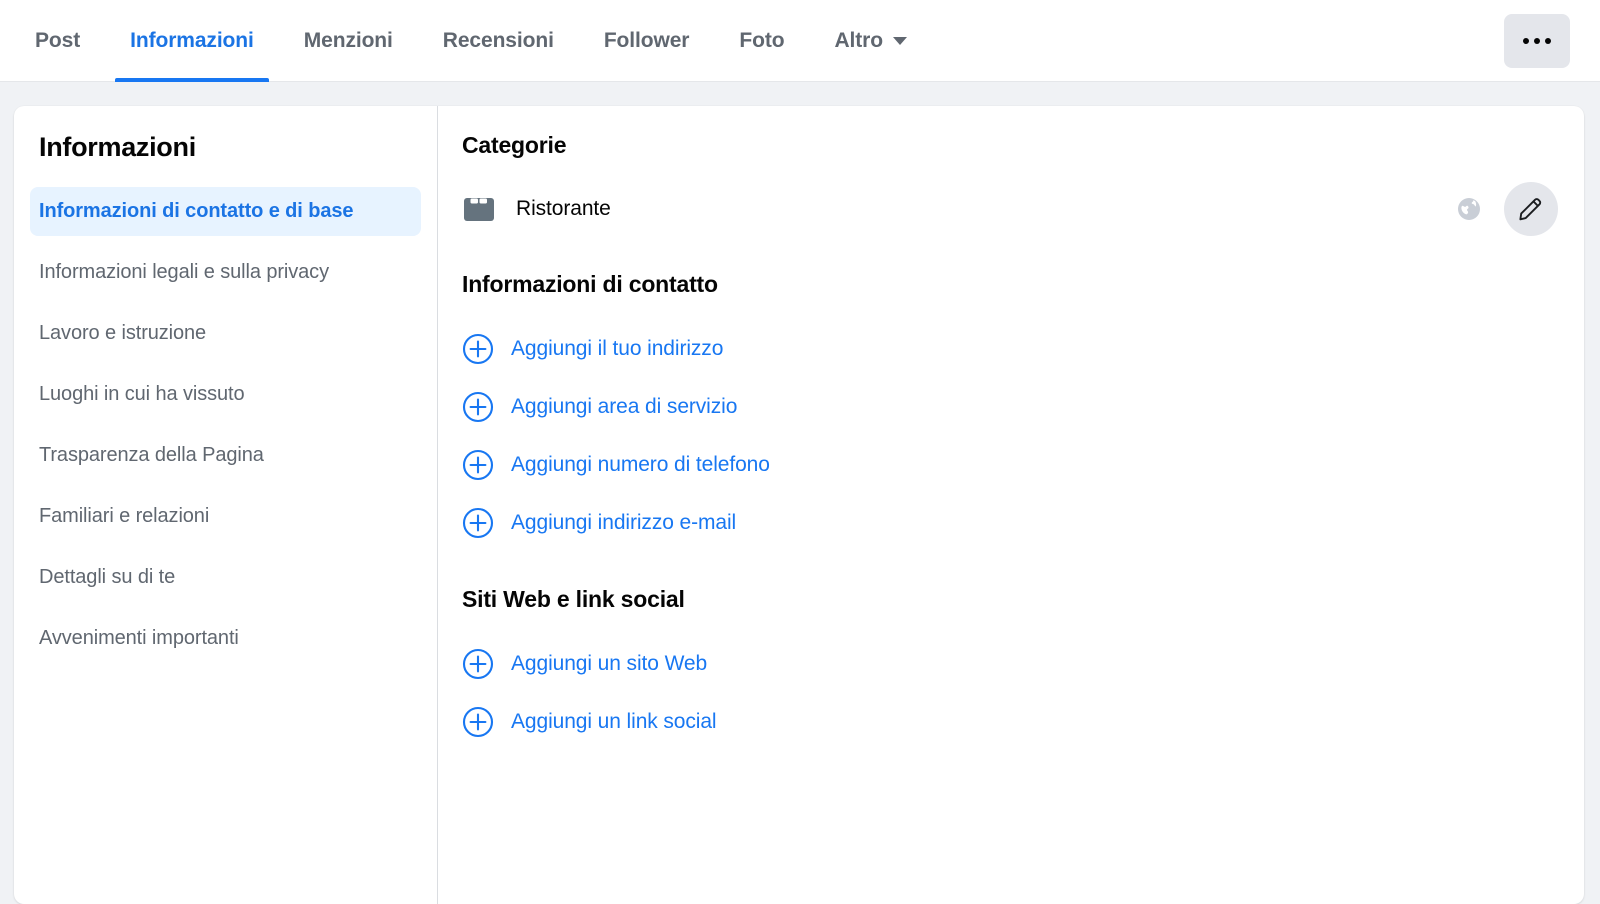 The width and height of the screenshot is (1600, 904). I want to click on add-link-label: Aggiungi indirizzo e-mail, so click(624, 522).